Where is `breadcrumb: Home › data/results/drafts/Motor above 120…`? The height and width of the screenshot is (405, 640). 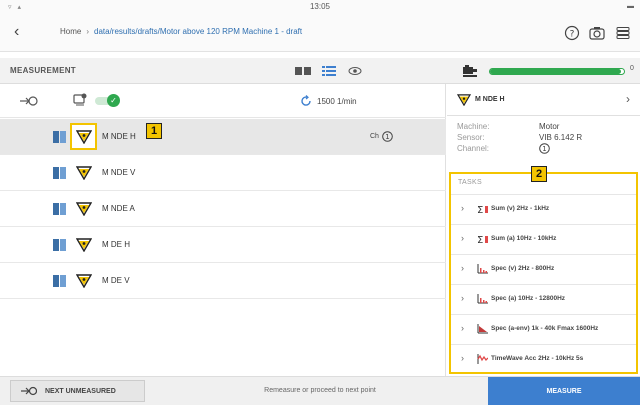
breadcrumb: Home › data/results/drafts/Motor above 120… is located at coordinates (181, 31).